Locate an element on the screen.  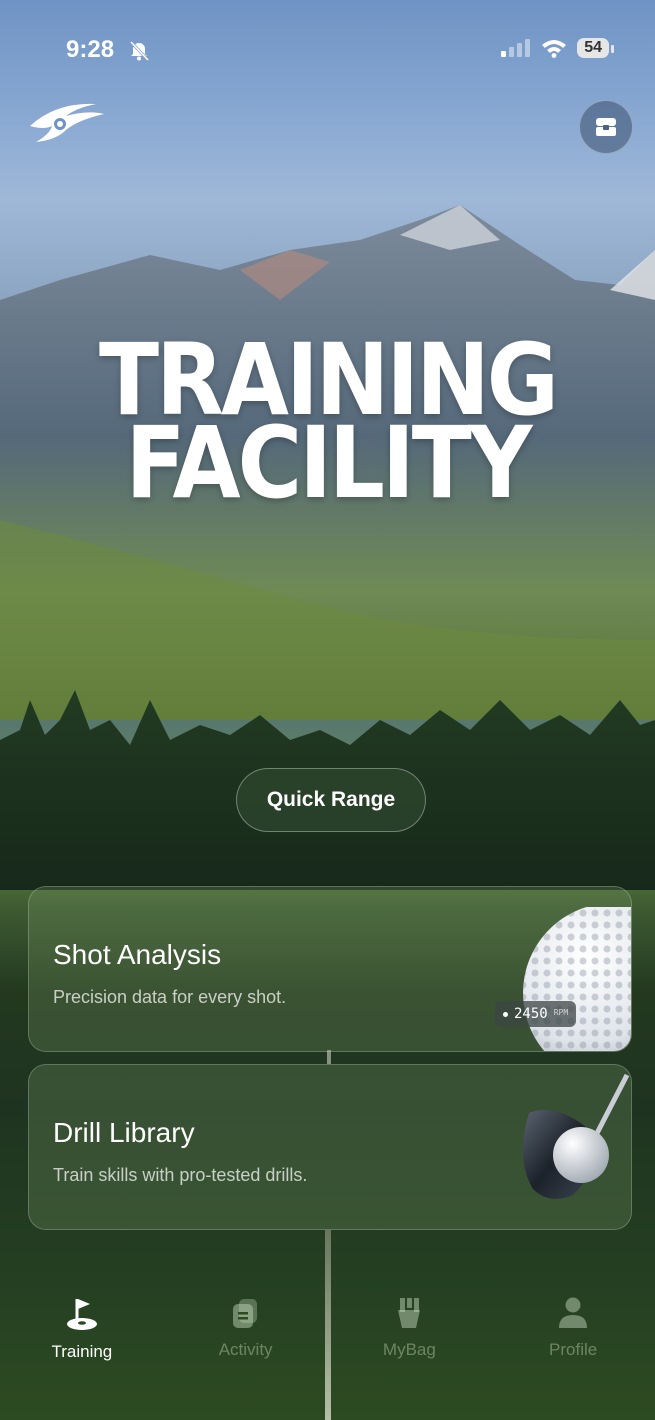
bottom-tab-bar: Training Activity MyBag Profile is located at coordinates (327, 1341).